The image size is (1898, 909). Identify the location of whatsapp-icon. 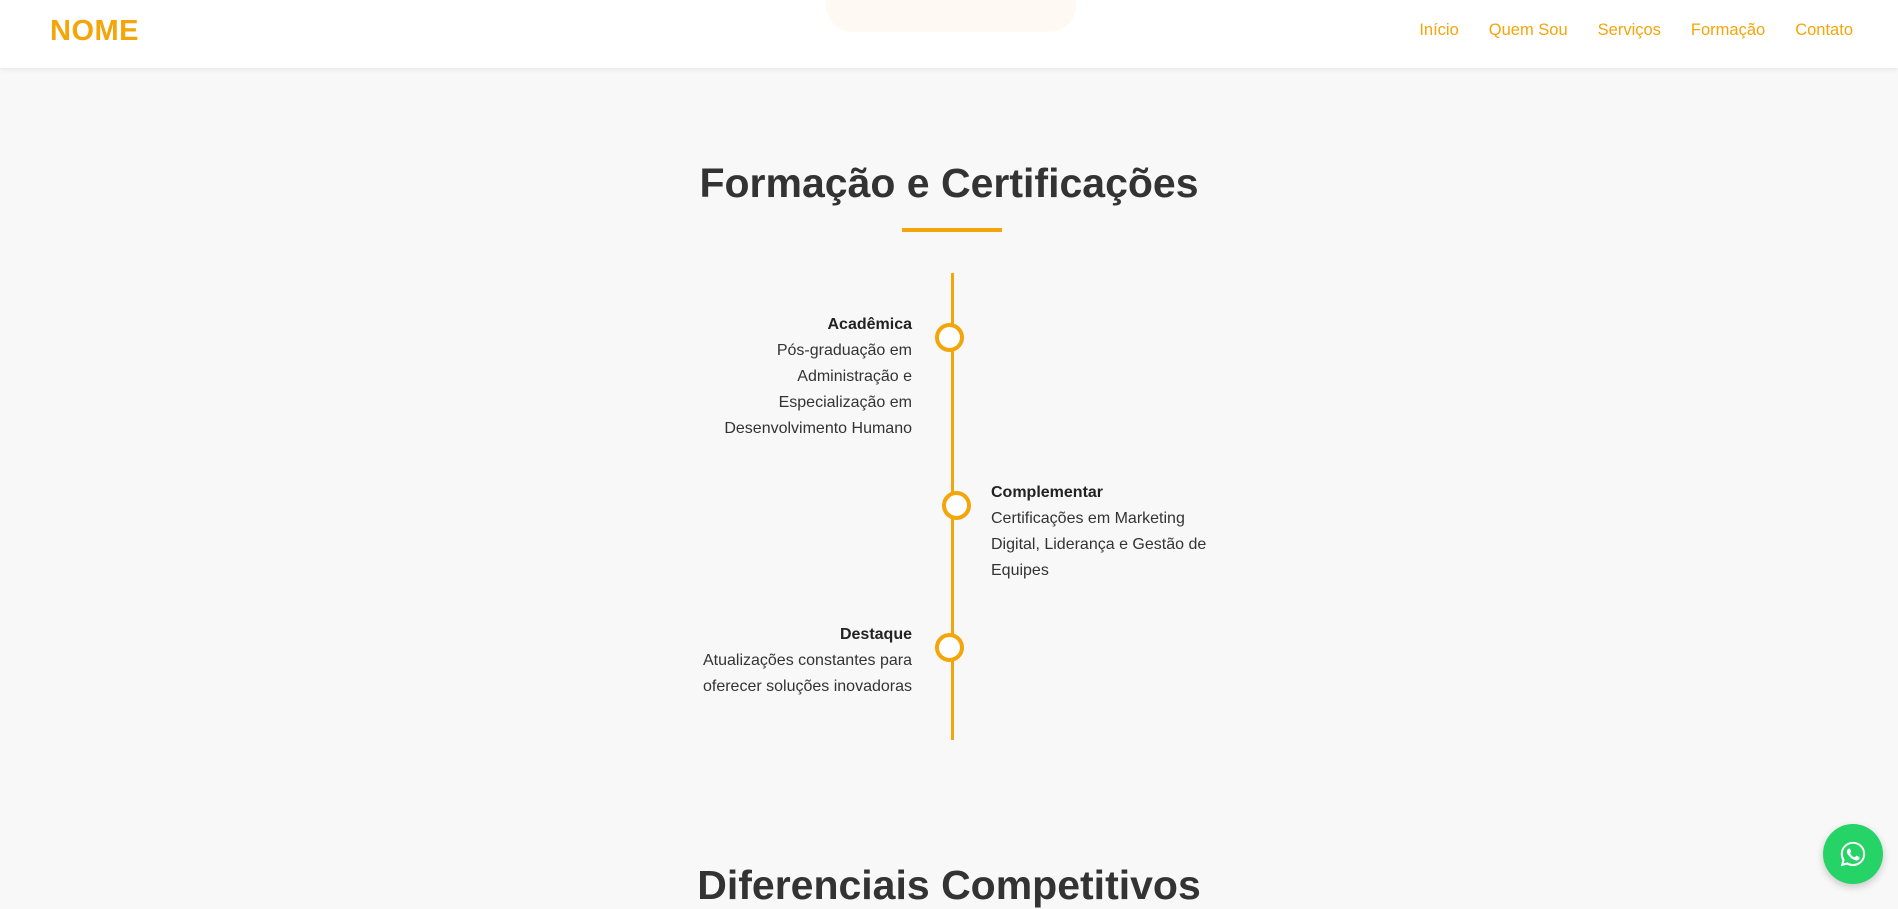
(1853, 854).